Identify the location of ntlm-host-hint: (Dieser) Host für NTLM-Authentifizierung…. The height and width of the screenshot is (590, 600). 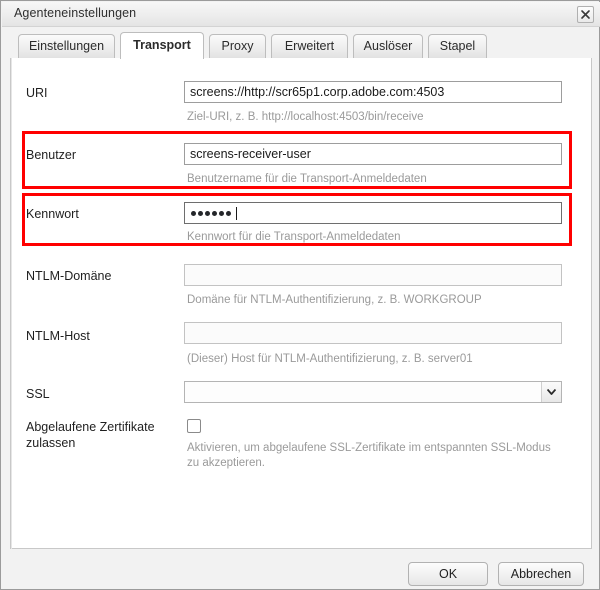
(330, 359).